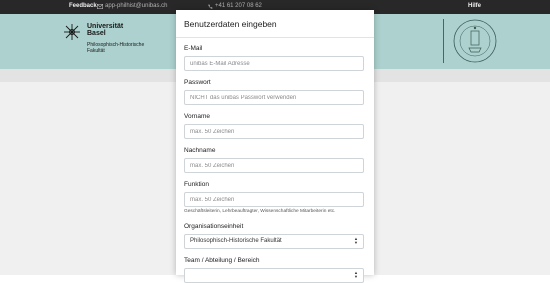 Image resolution: width=550 pixels, height=283 pixels. Describe the element at coordinates (474, 6) in the screenshot. I see `help-link: Hilfe` at that location.